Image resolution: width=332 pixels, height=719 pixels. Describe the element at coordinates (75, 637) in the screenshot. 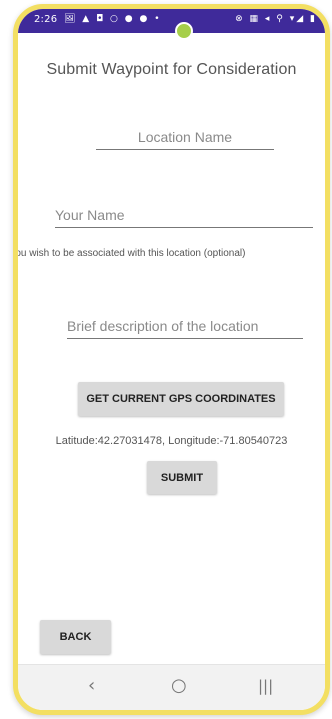

I see `back-button: BACK` at that location.